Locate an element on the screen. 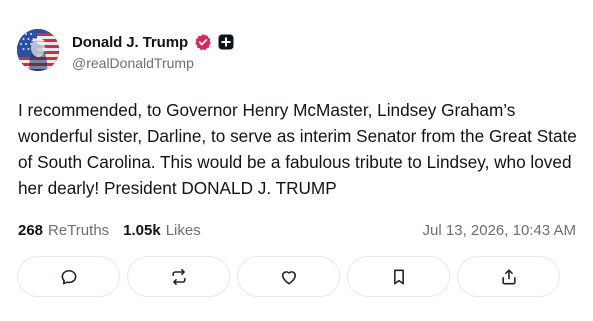 The height and width of the screenshot is (321, 593). reply-icon is located at coordinates (68, 276).